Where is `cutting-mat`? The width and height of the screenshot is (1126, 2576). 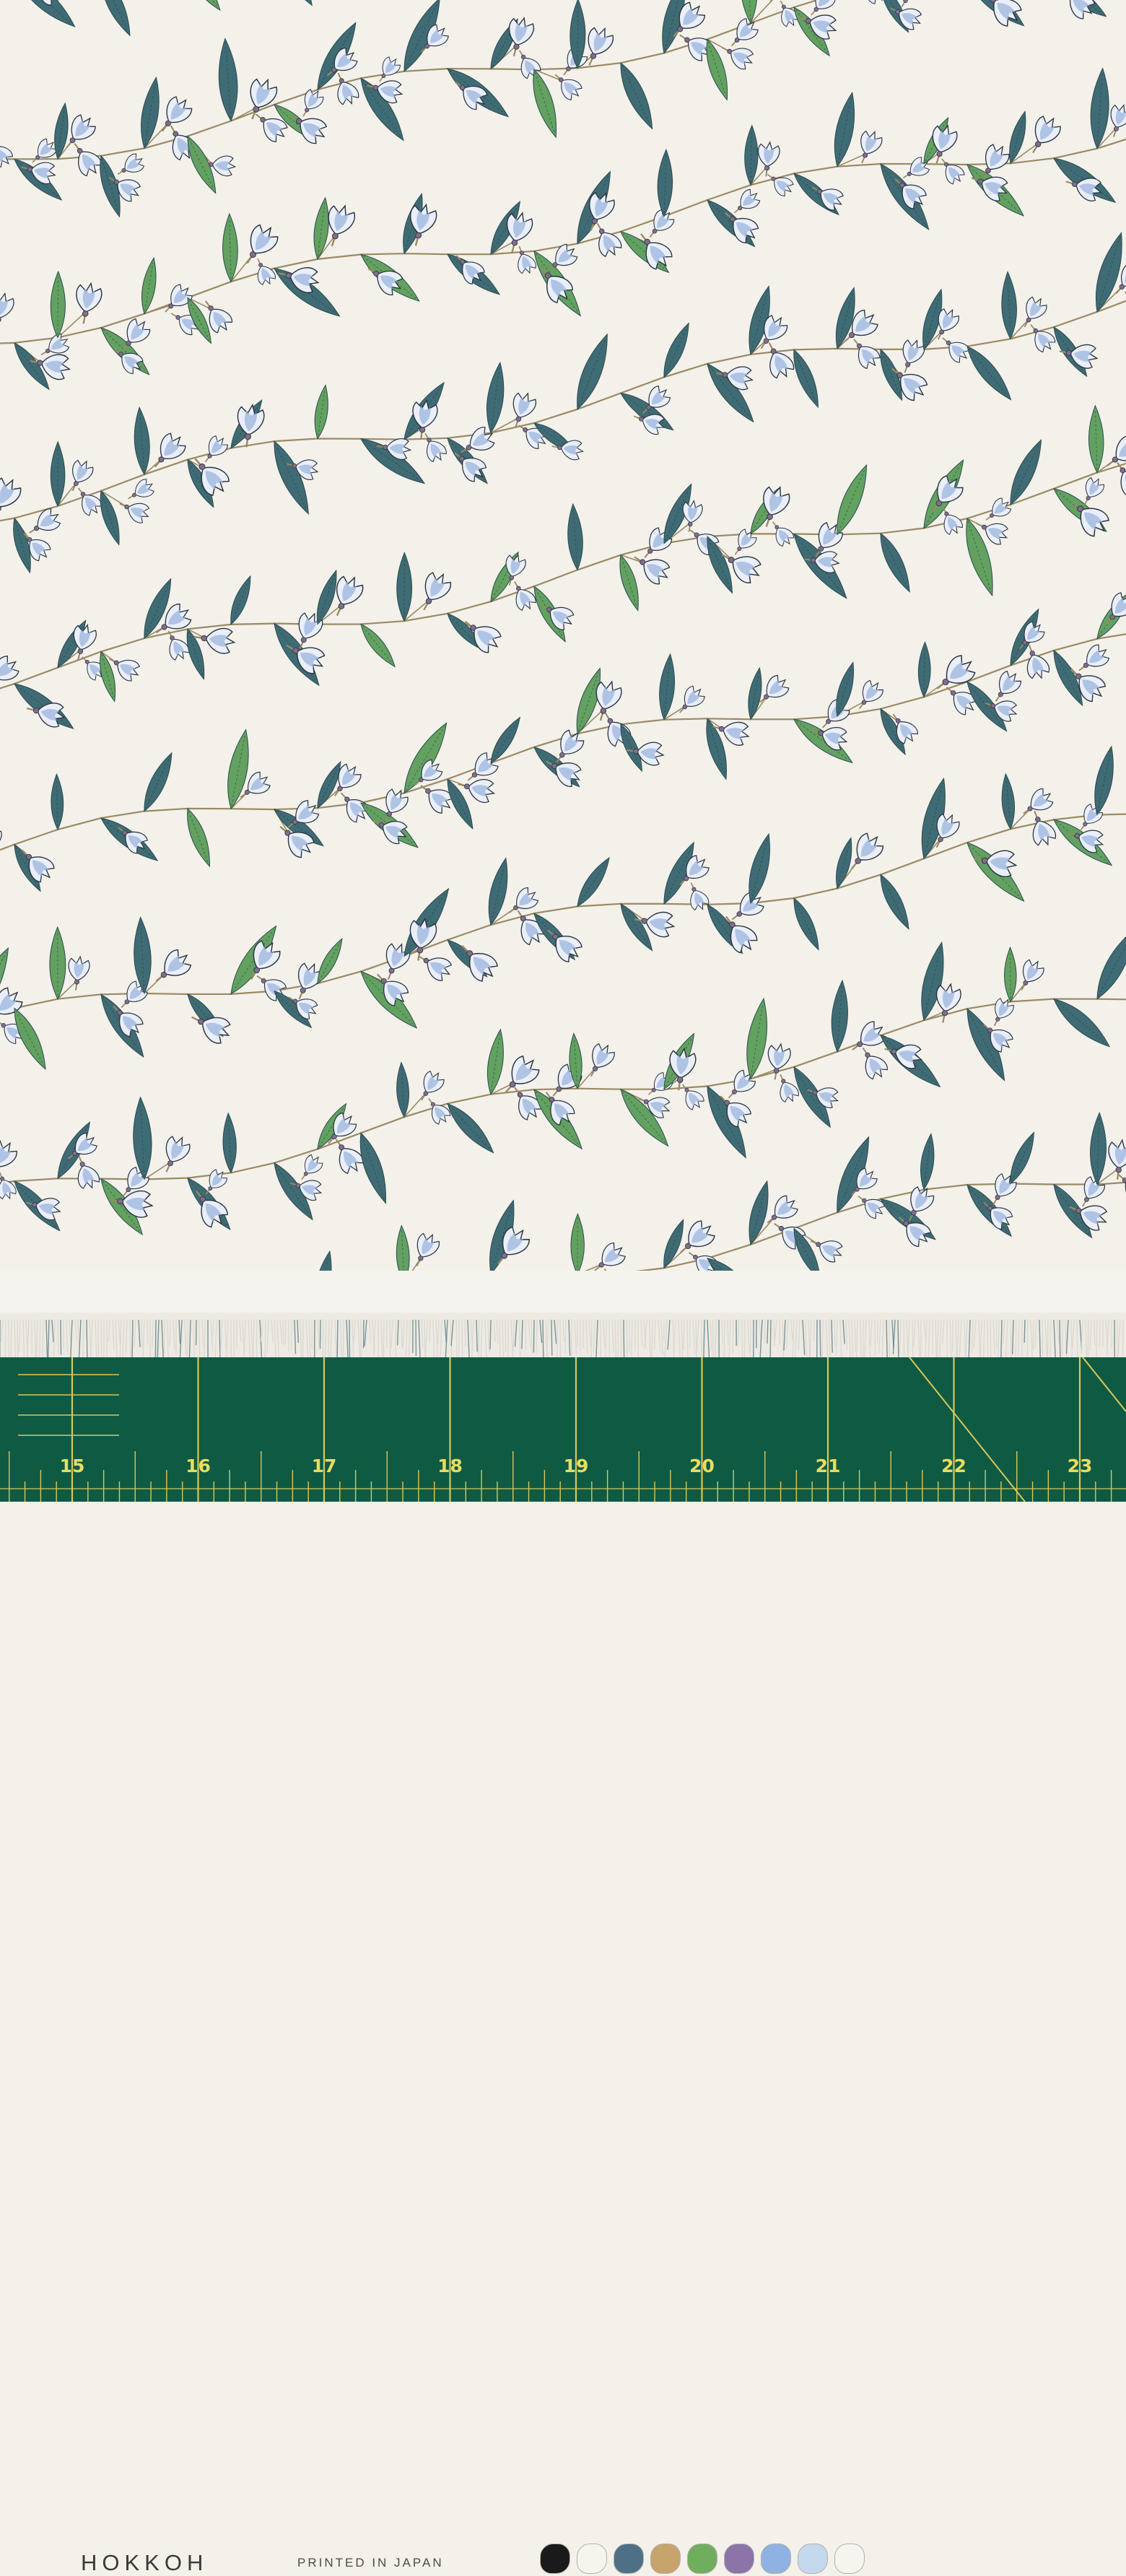 cutting-mat is located at coordinates (563, 1429).